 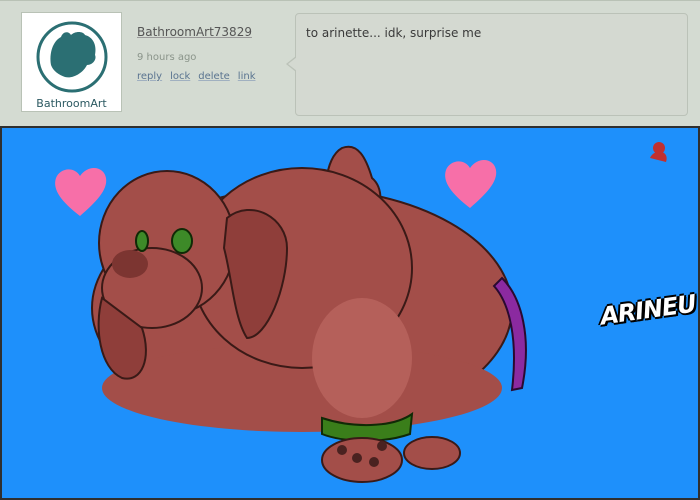 I want to click on comment-actions: reply lock delete link, so click(x=196, y=76).